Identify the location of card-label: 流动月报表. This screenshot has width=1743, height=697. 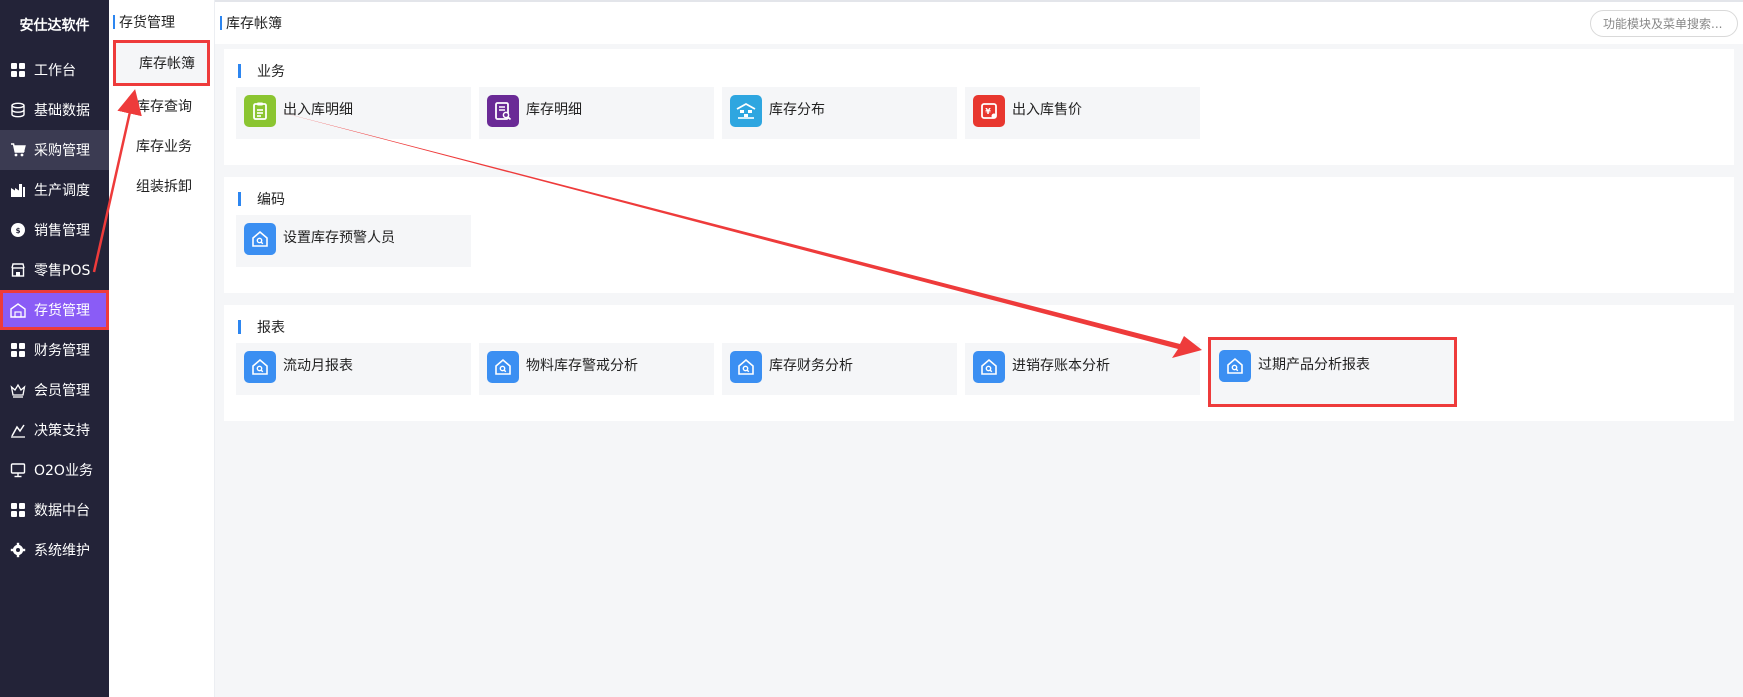
(318, 366).